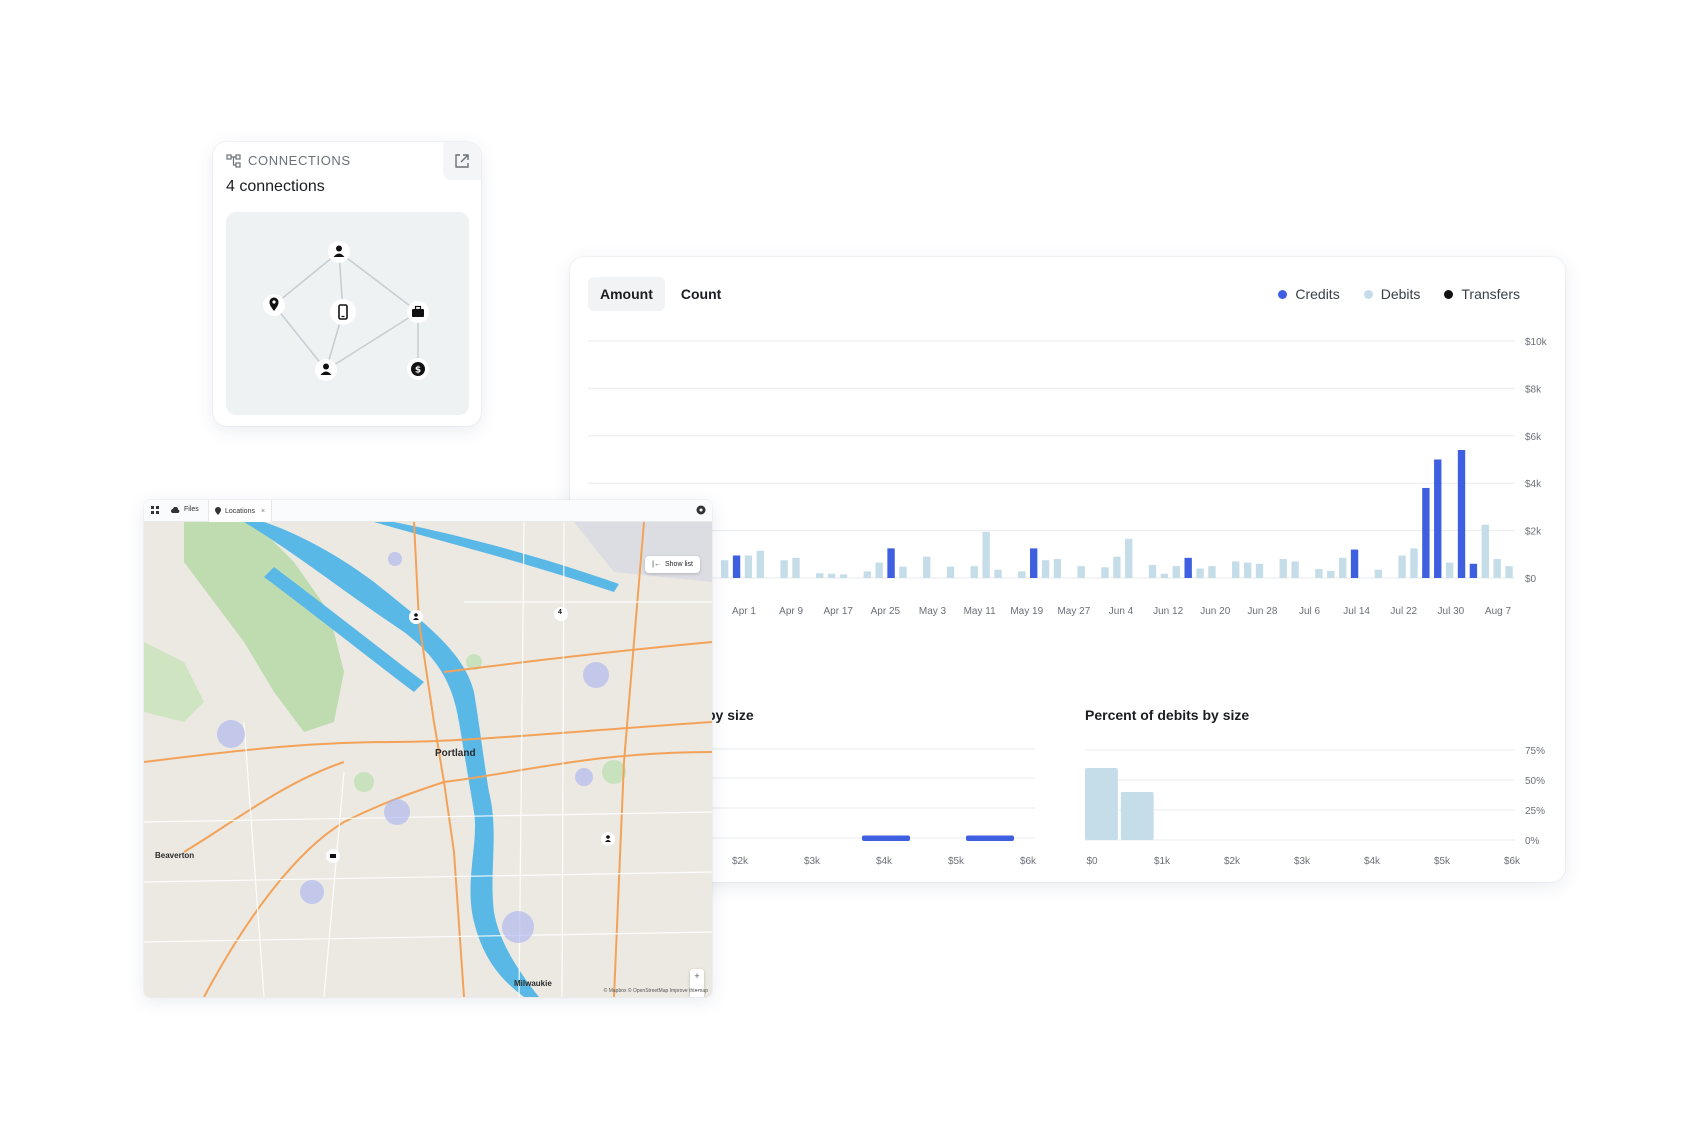 This screenshot has height=1133, width=1700. Describe the element at coordinates (418, 312) in the screenshot. I see `node-briefcase-icon` at that location.